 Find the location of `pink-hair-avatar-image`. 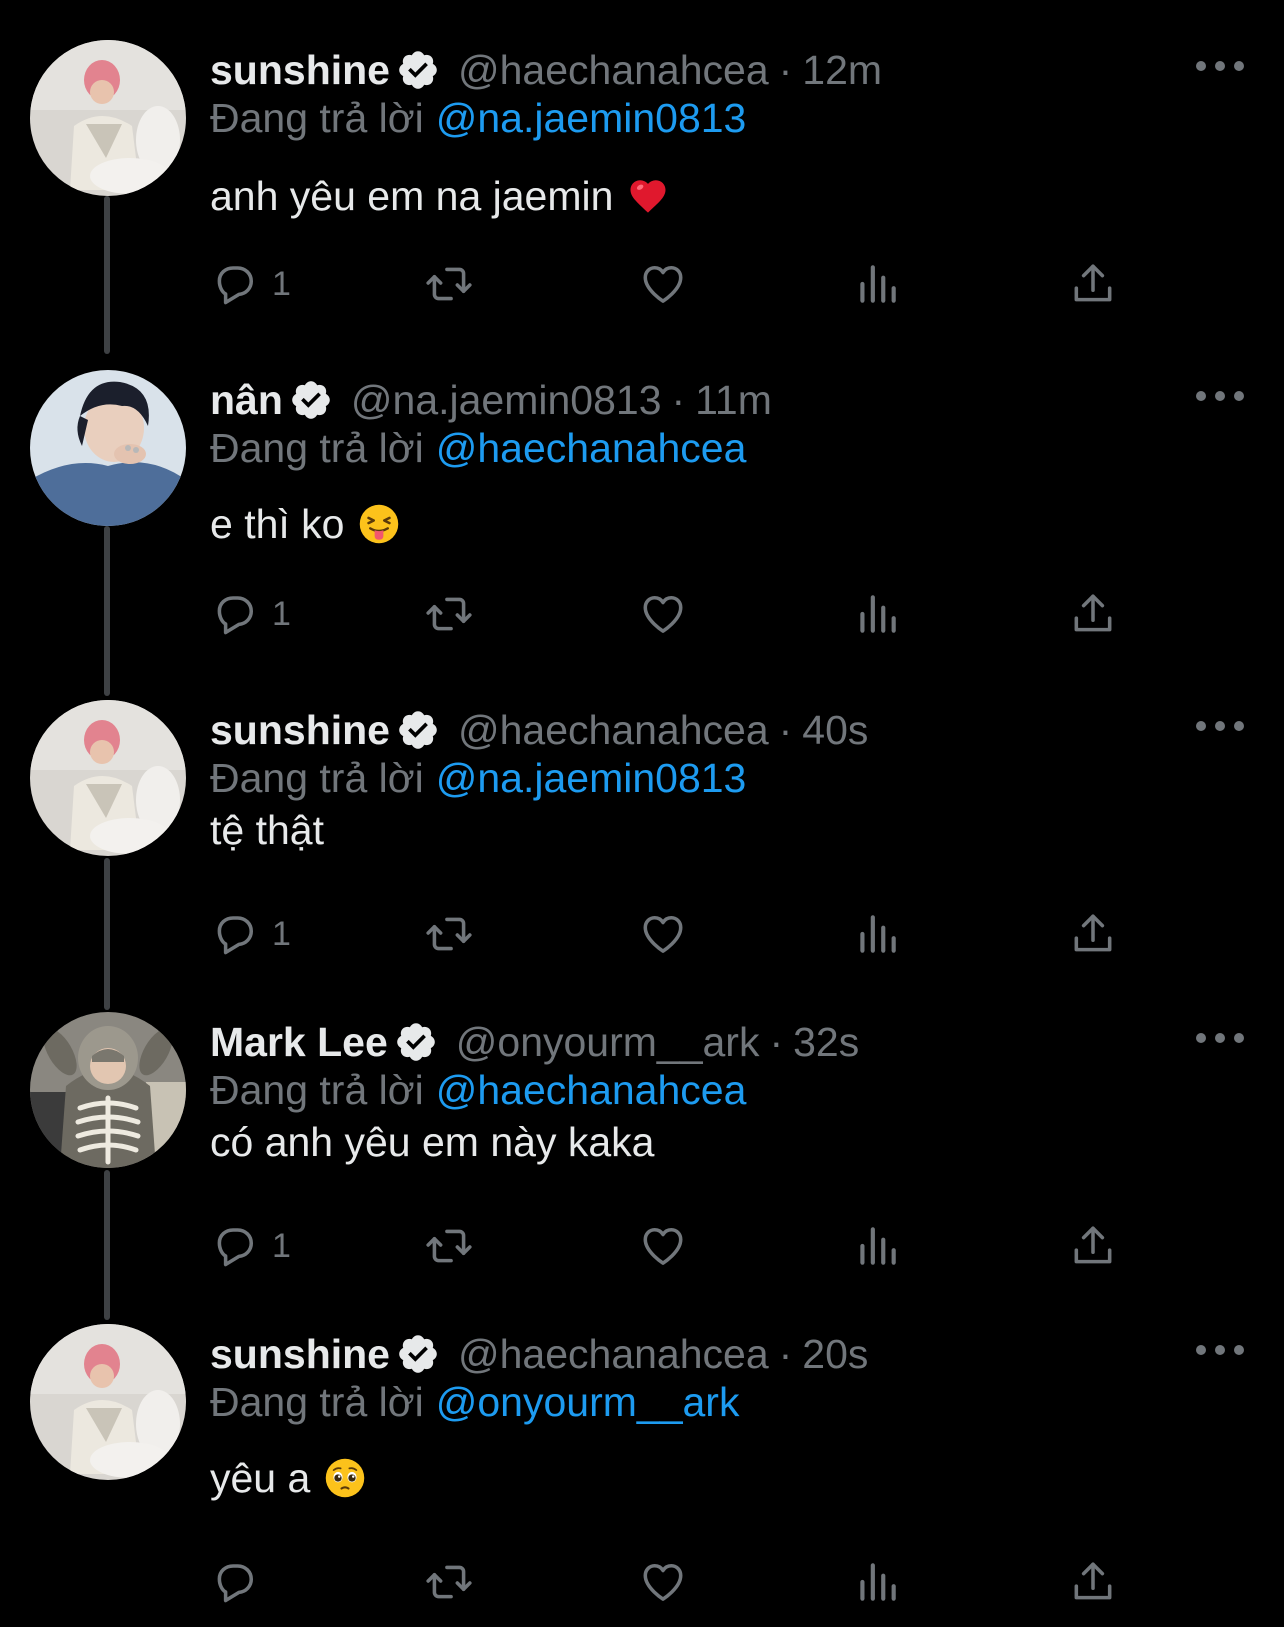

pink-hair-avatar-image is located at coordinates (108, 778).